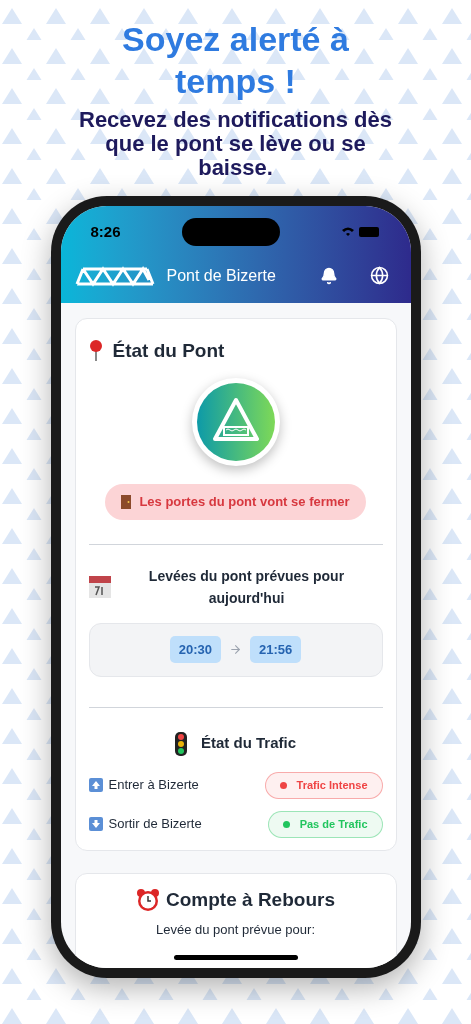 This screenshot has width=471, height=1024. Describe the element at coordinates (235, 649) in the screenshot. I see `arrow-icon` at that location.